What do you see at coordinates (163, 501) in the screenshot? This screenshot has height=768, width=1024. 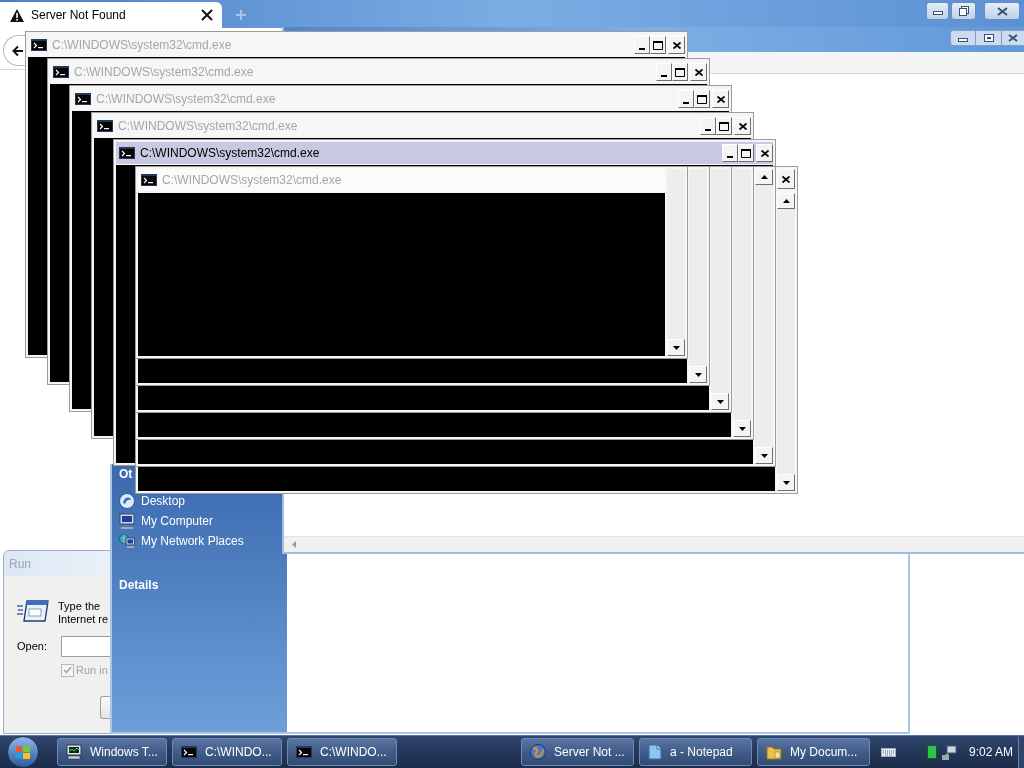 I see `place-link: Desktop` at bounding box center [163, 501].